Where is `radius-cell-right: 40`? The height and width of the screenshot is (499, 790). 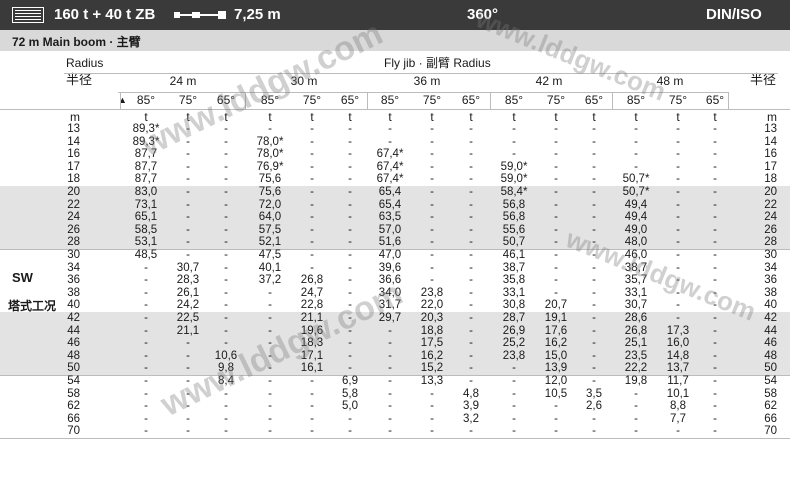
radius-cell-right: 40 is located at coordinates (770, 305).